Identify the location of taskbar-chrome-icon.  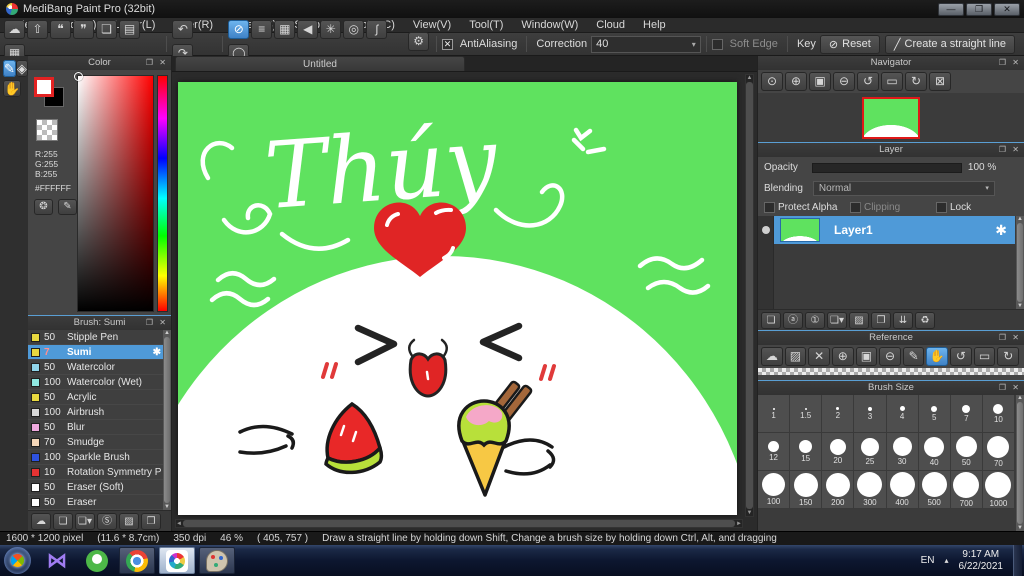
(137, 560).